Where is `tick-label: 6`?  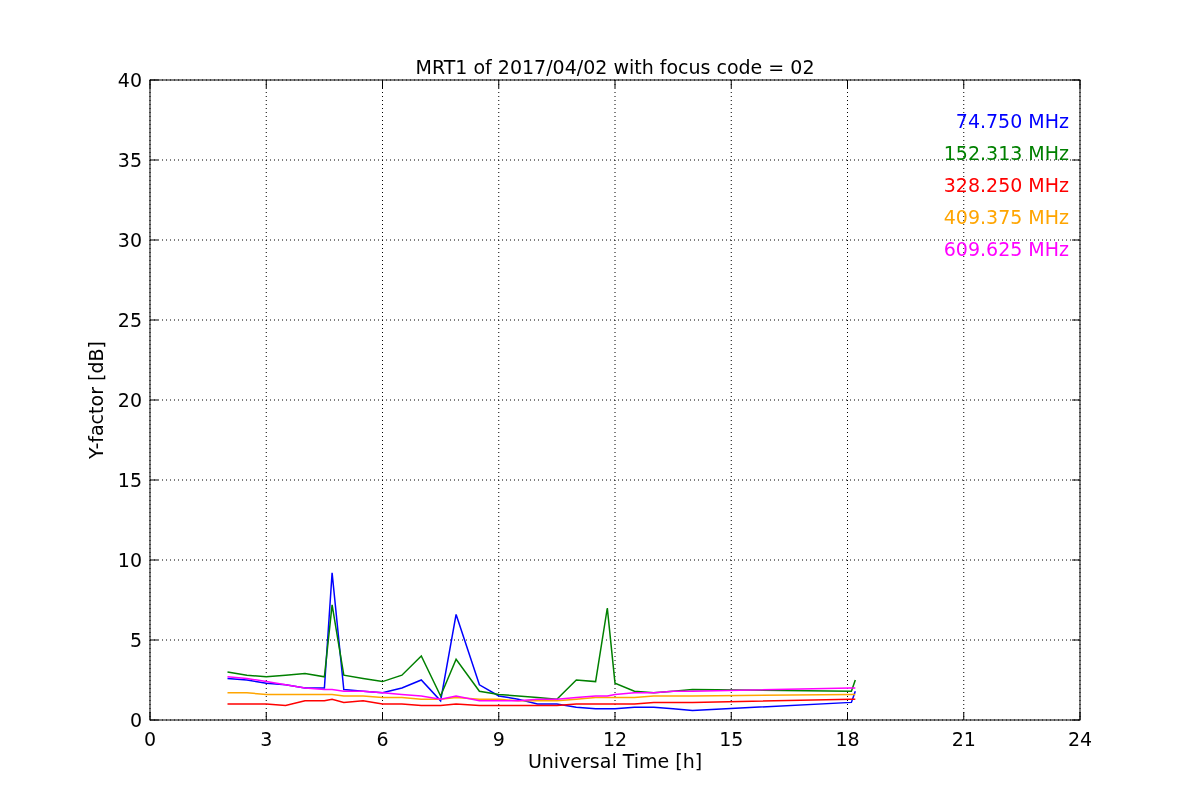
tick-label: 6 is located at coordinates (382, 739).